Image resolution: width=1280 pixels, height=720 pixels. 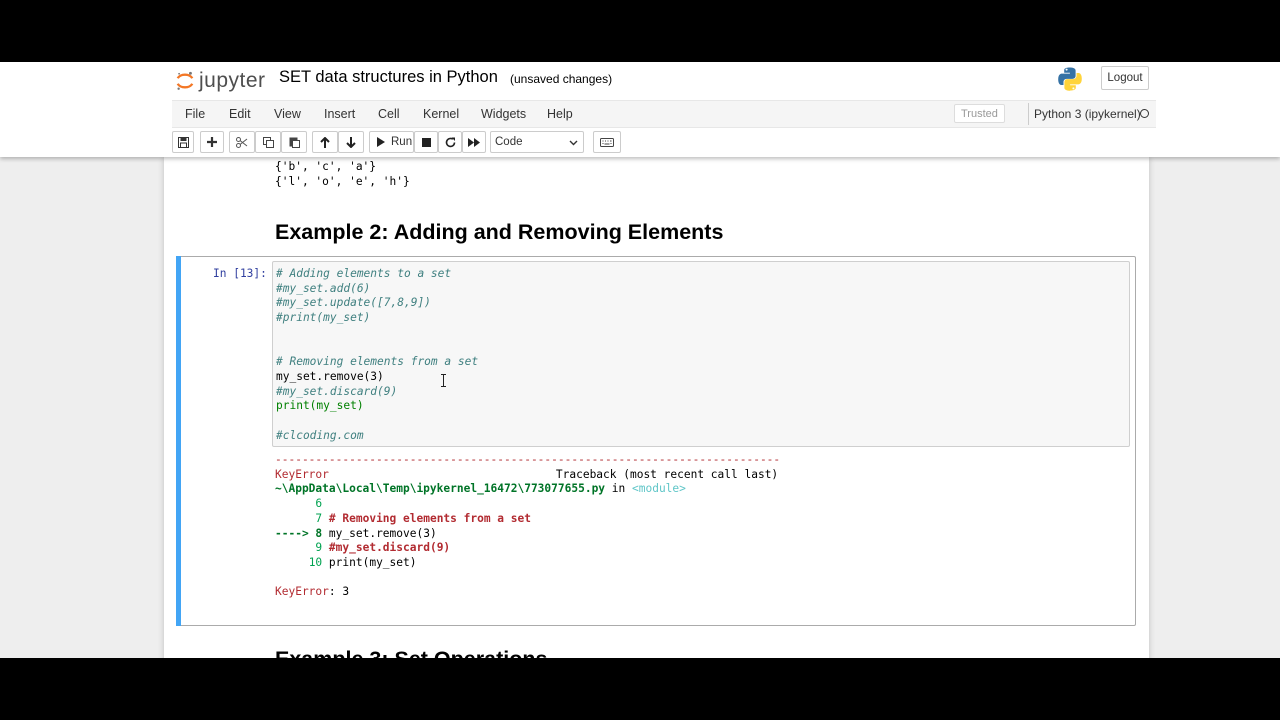 I want to click on jupyter-logo: jupyter, so click(x=220, y=81).